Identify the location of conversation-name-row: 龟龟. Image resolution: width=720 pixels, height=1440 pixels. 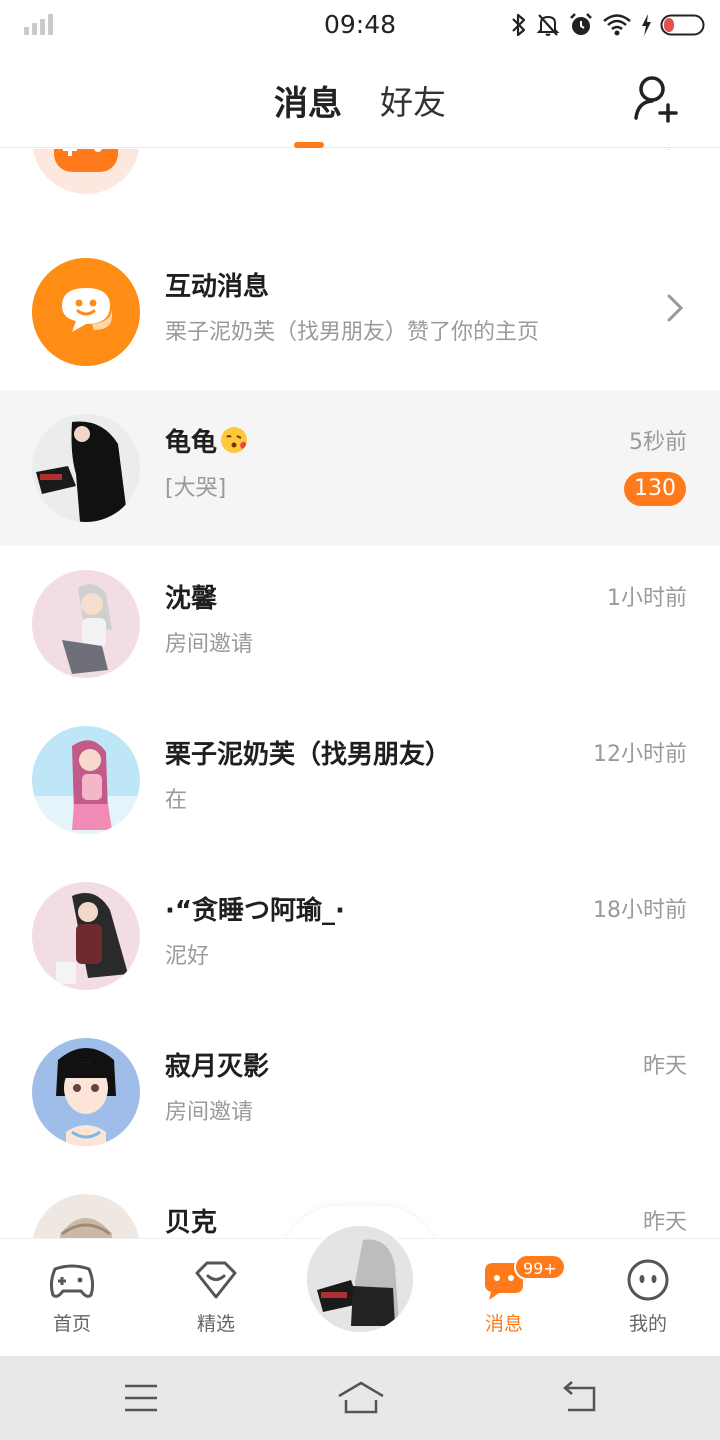
(207, 440).